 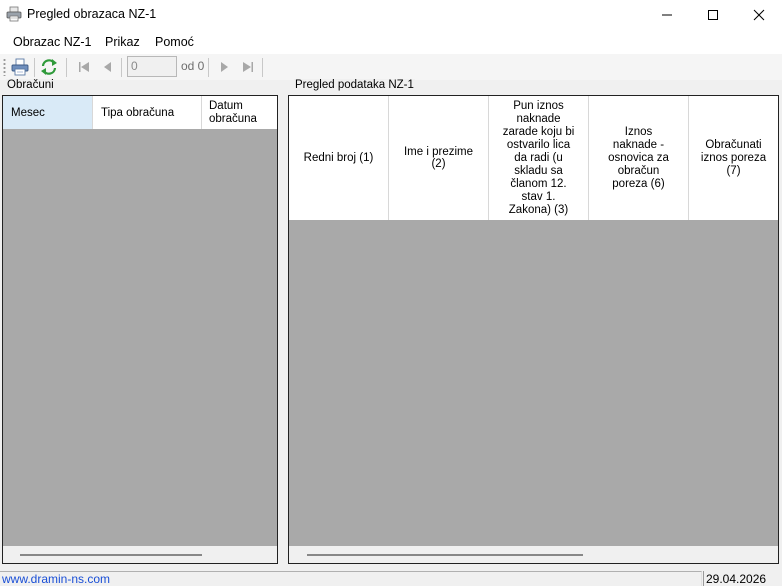 What do you see at coordinates (233, 112) in the screenshot?
I see `column-header-label: Datum obračuna` at bounding box center [233, 112].